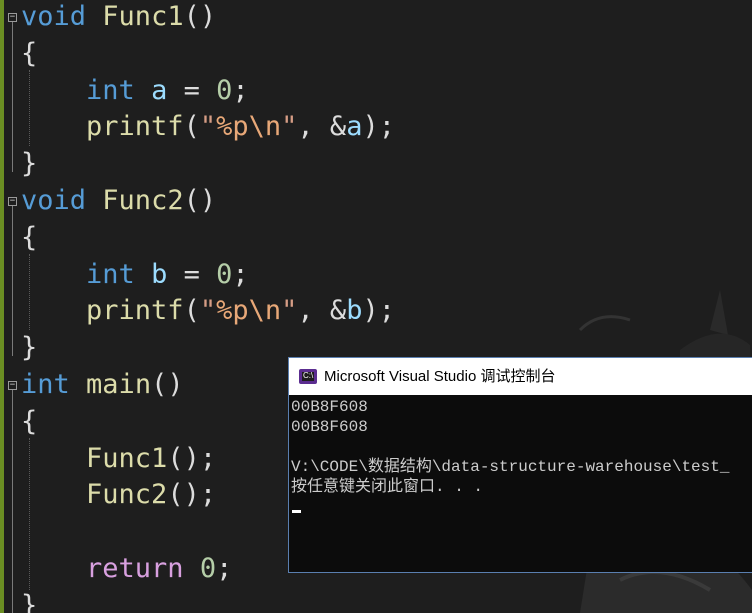  I want to click on code-line: printf("%p\n", &a);, so click(208, 126).